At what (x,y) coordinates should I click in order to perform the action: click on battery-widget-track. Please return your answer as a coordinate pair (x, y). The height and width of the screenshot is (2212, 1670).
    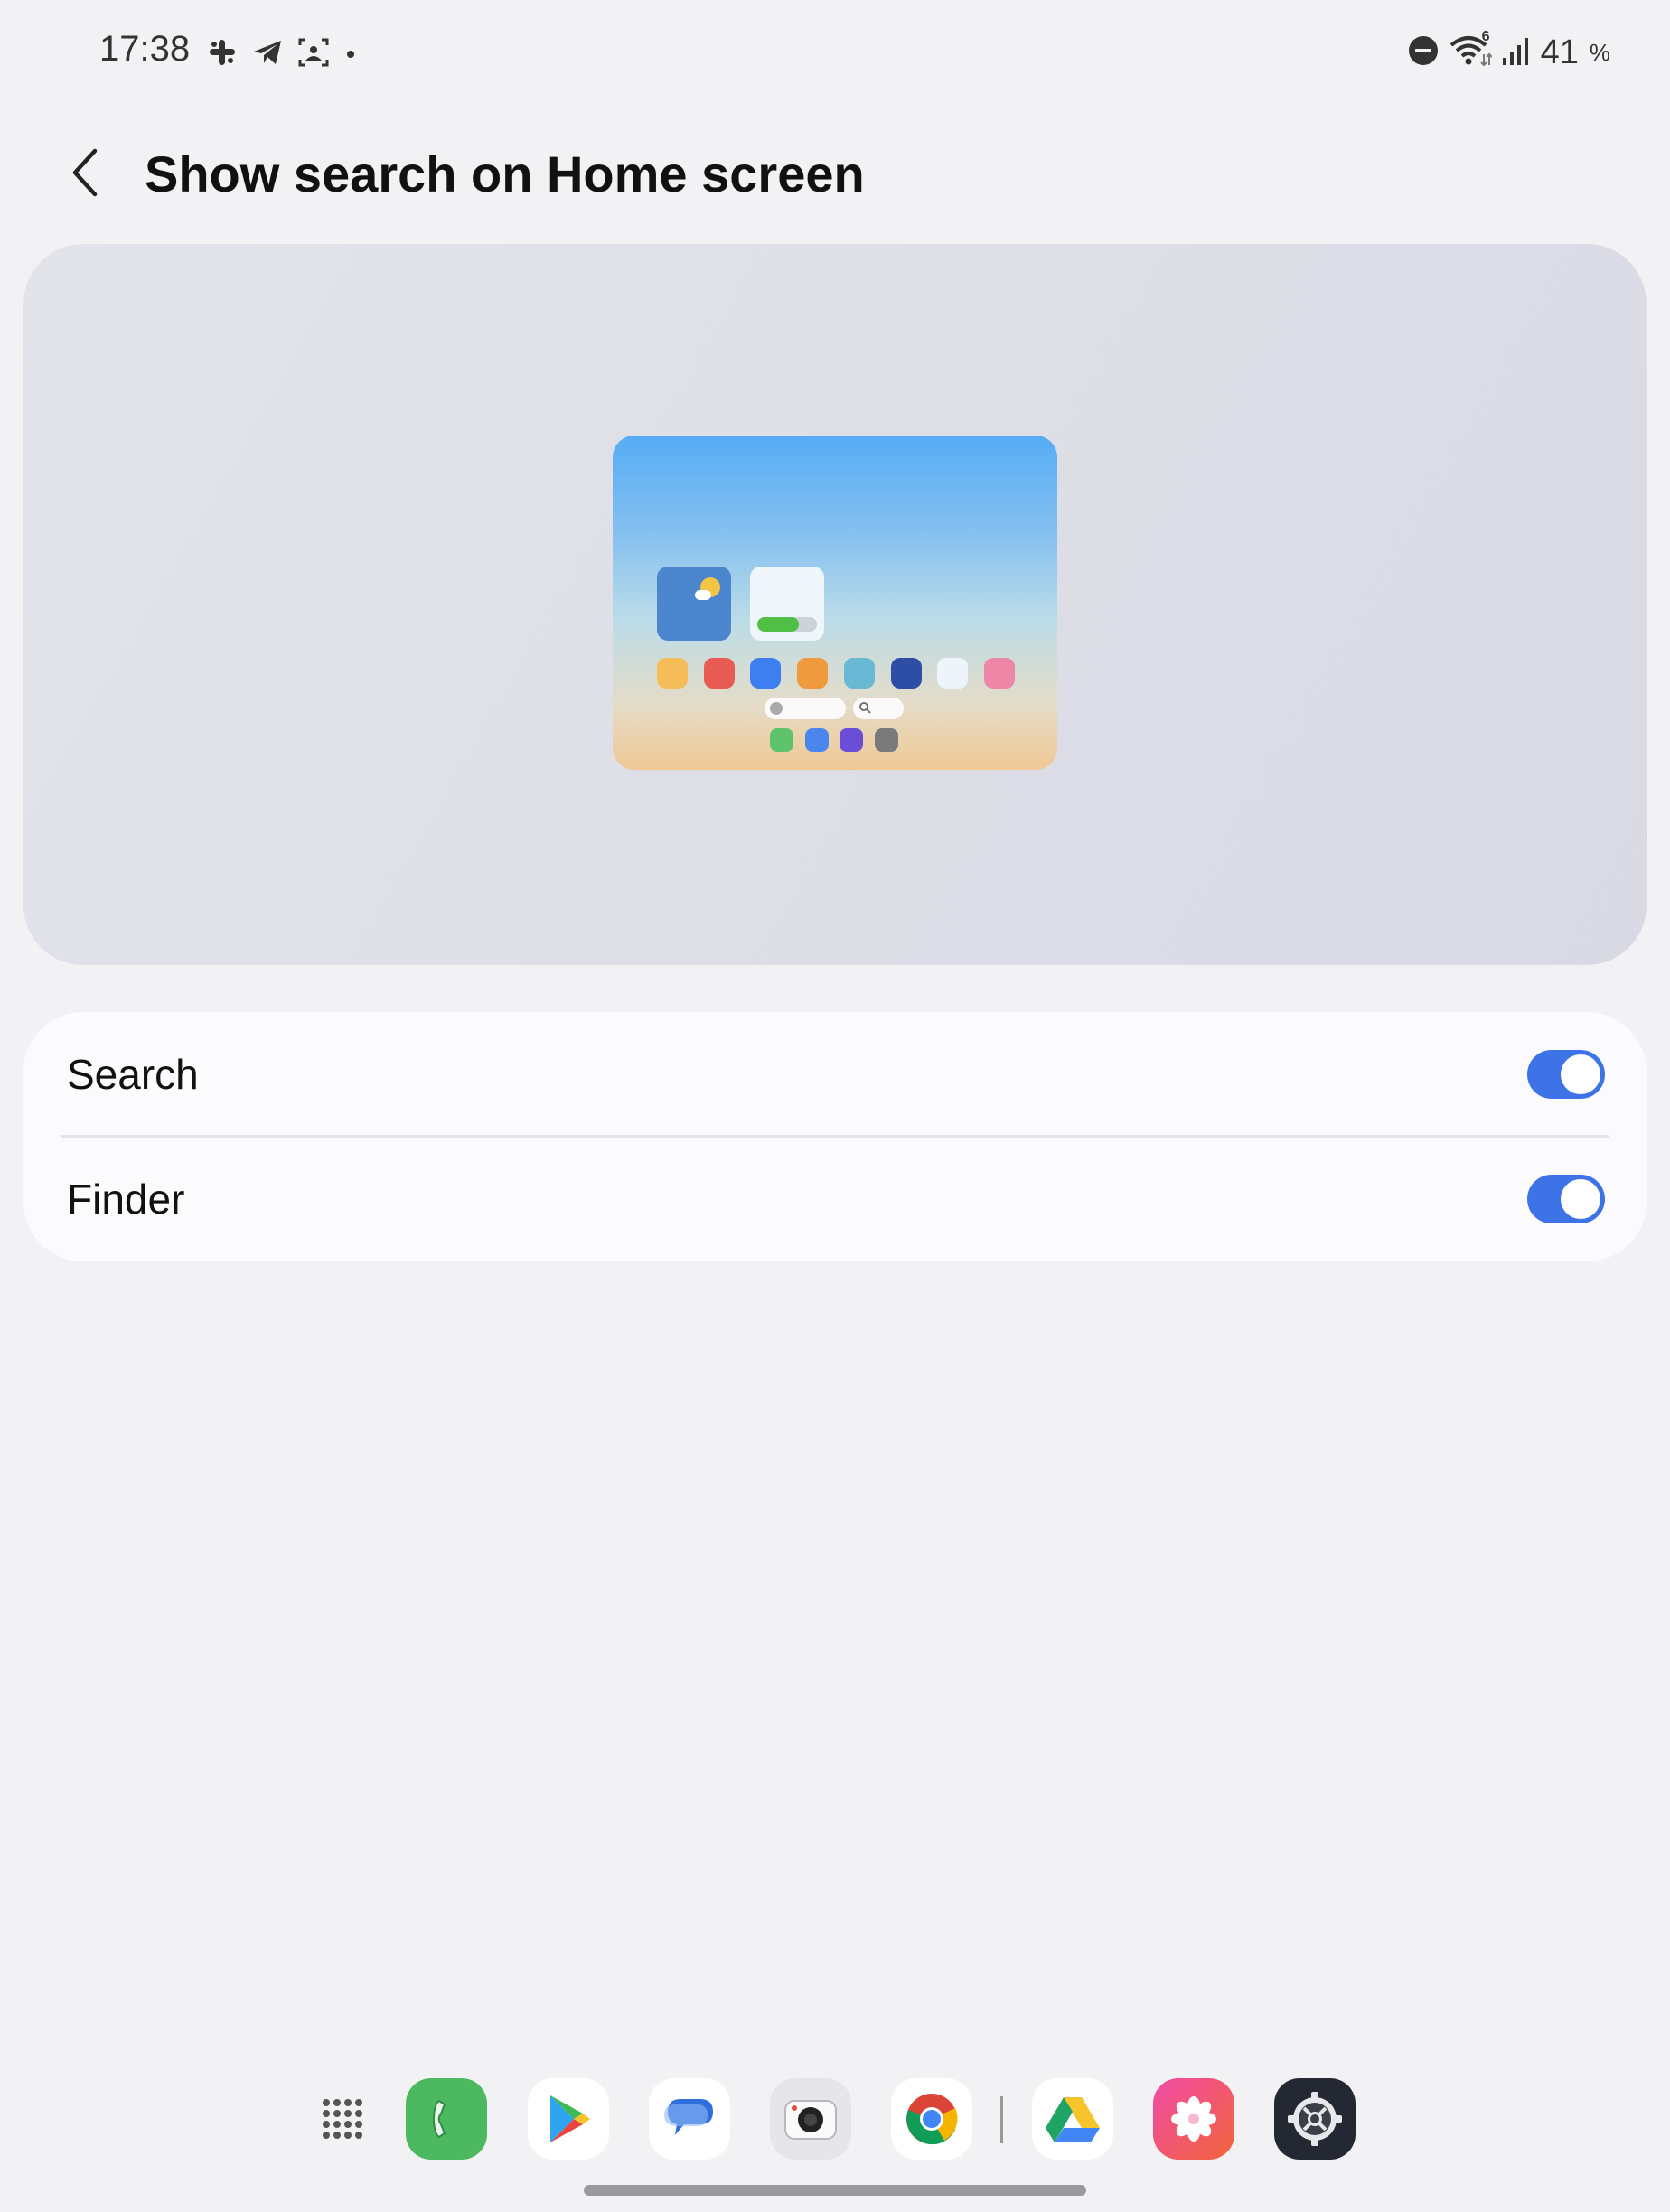
    Looking at the image, I should click on (787, 624).